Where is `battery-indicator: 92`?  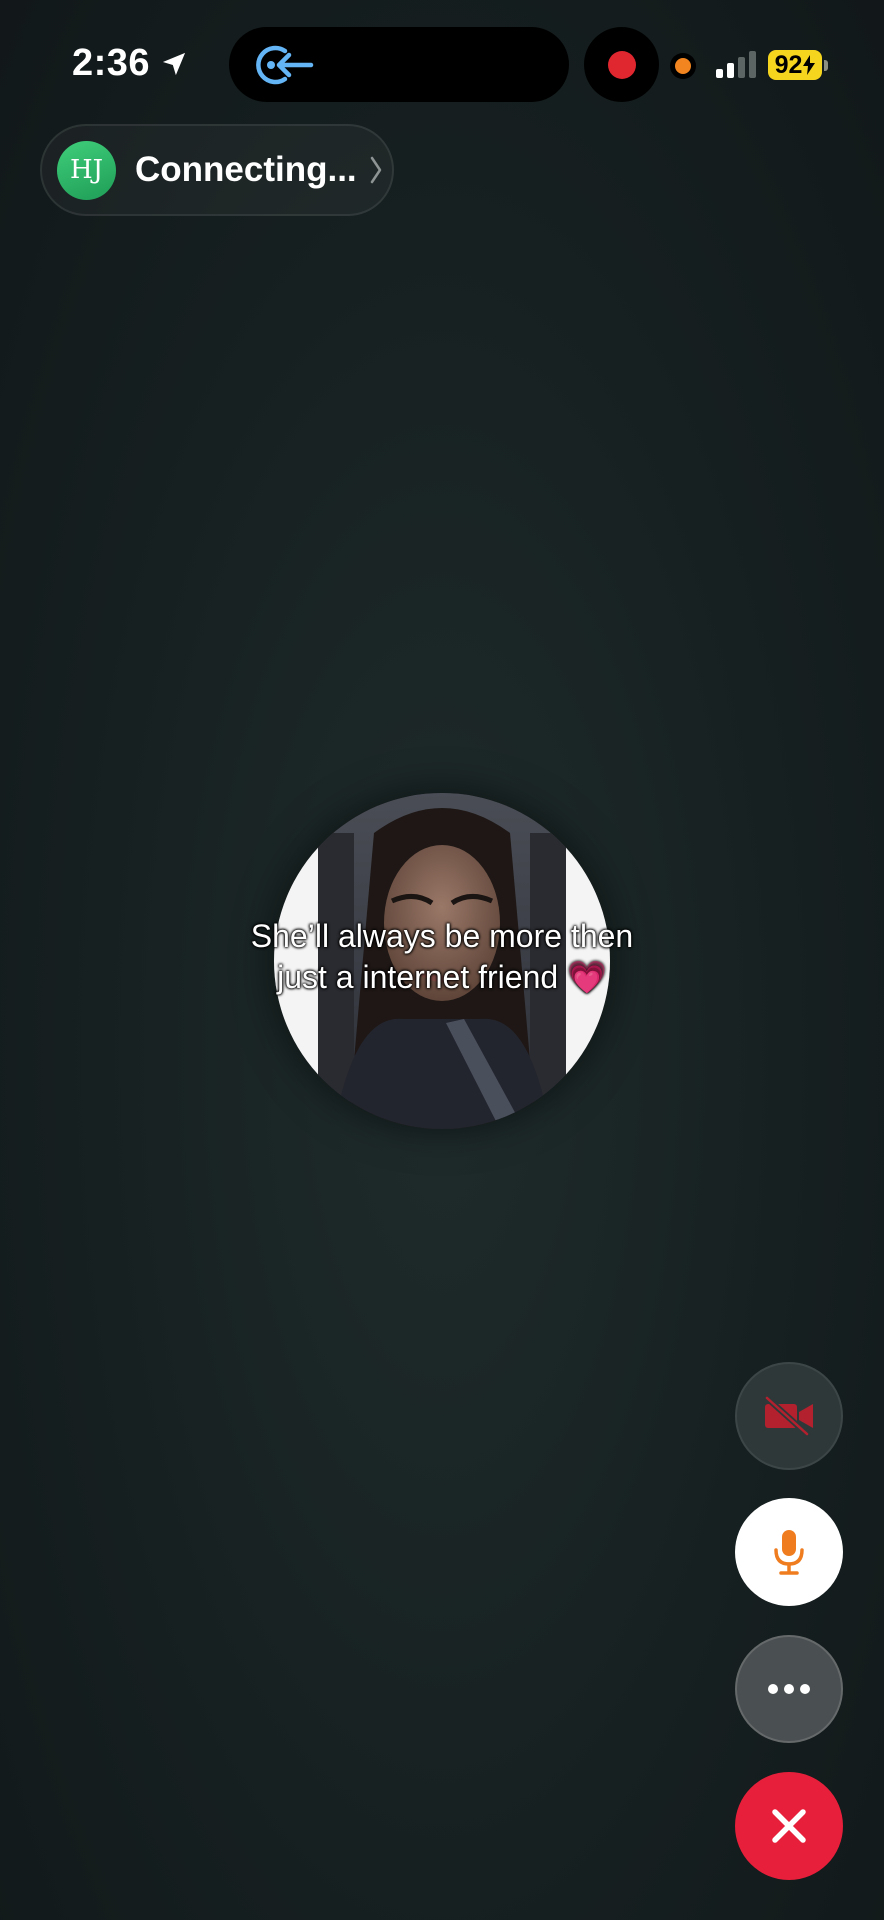
battery-indicator: 92 is located at coordinates (798, 65).